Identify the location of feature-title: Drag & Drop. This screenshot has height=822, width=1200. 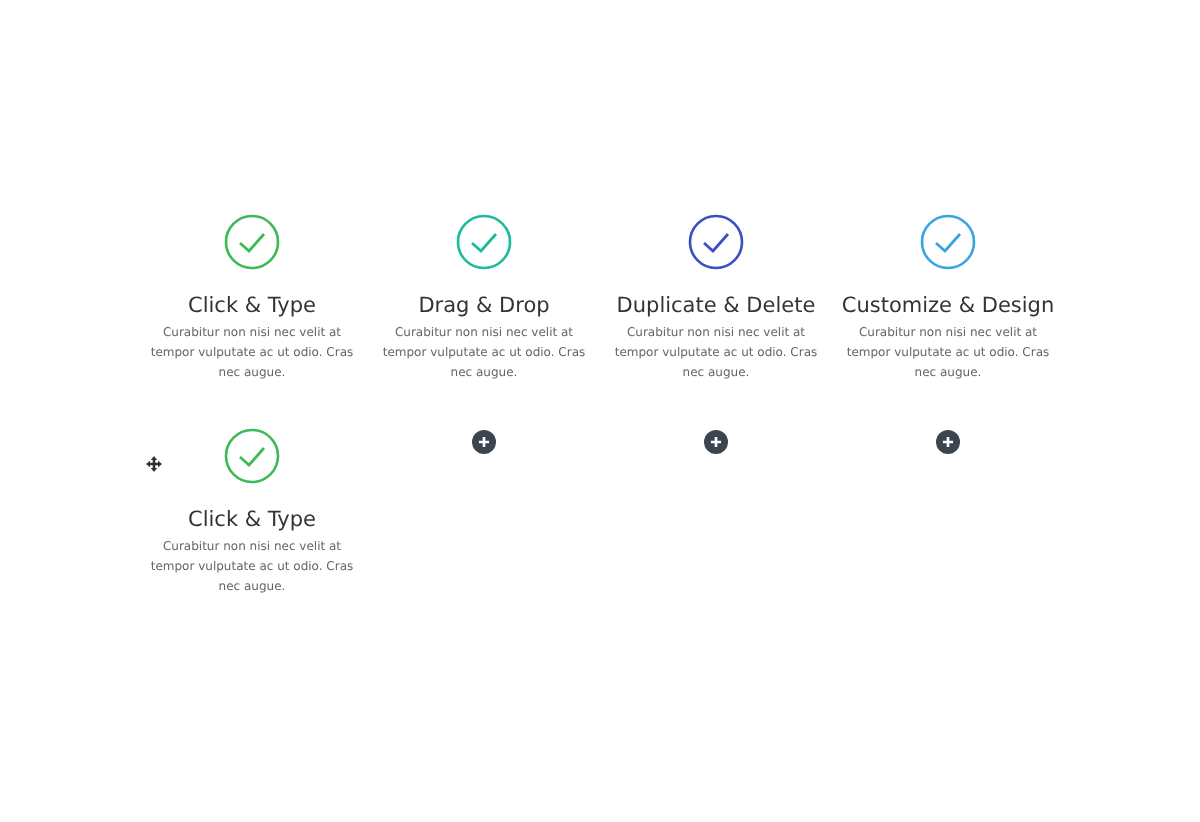
(484, 306).